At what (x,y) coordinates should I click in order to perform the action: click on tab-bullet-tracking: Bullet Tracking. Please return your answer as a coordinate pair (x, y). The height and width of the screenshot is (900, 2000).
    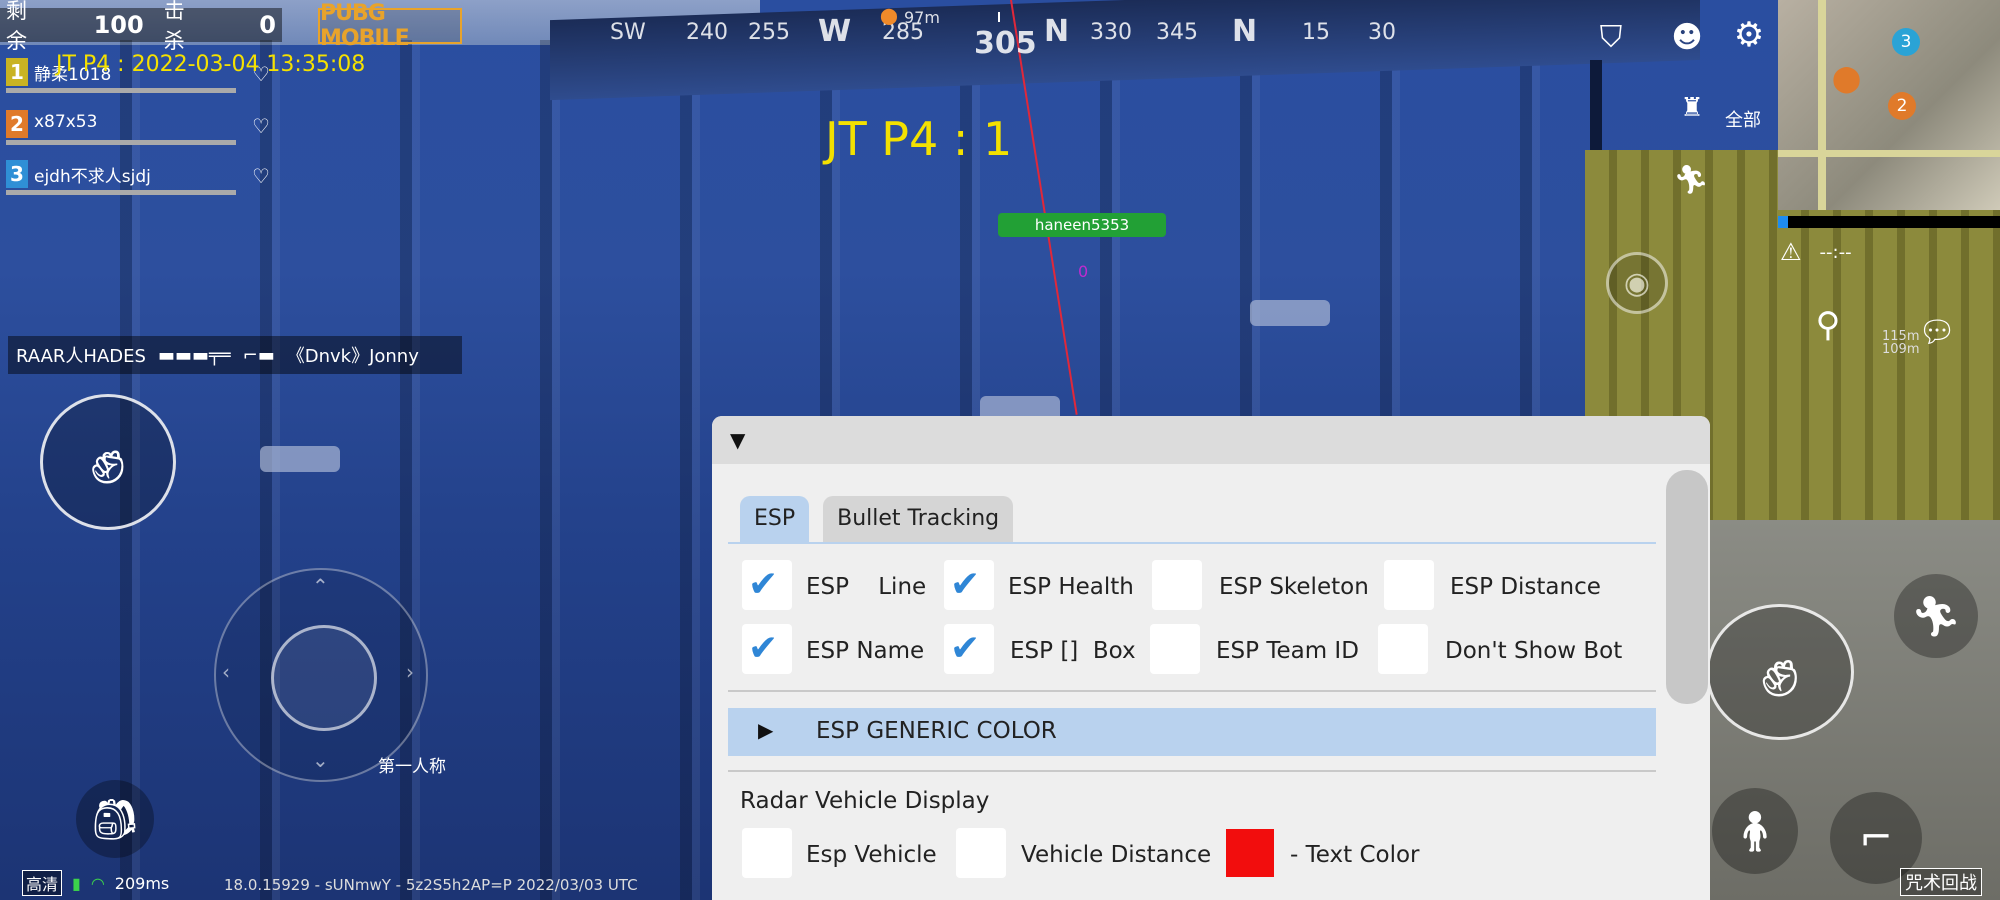
    Looking at the image, I should click on (918, 519).